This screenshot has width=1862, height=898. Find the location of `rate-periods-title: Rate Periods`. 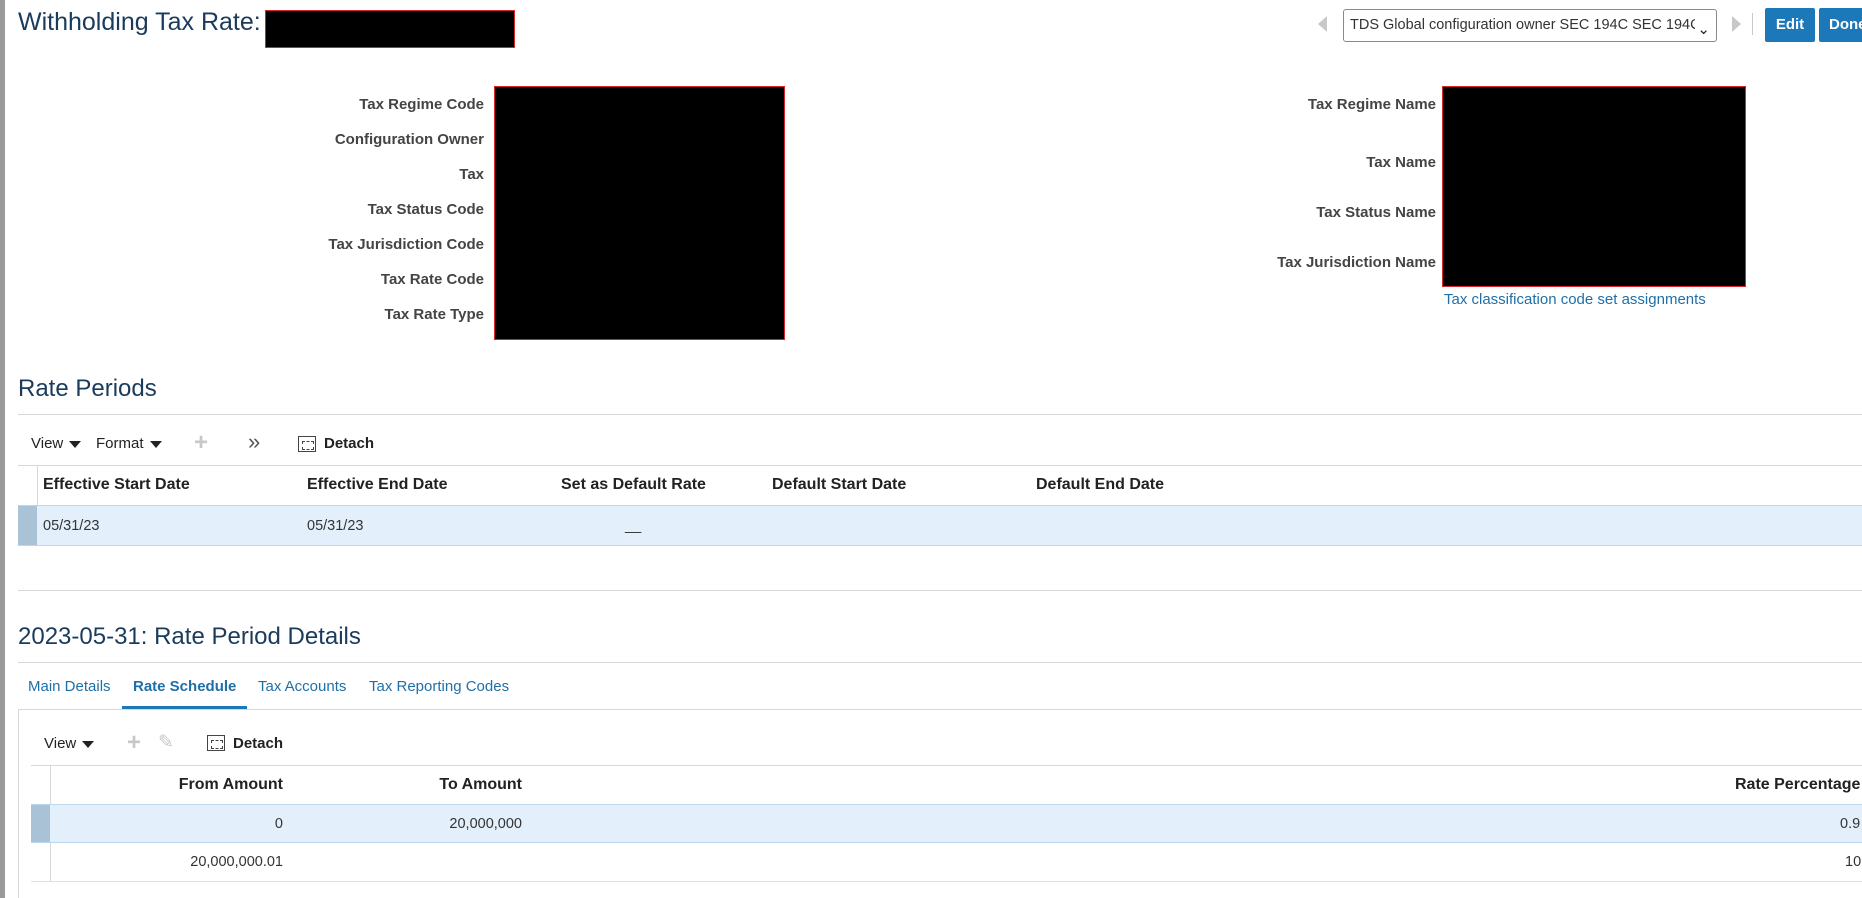

rate-periods-title: Rate Periods is located at coordinates (87, 388).